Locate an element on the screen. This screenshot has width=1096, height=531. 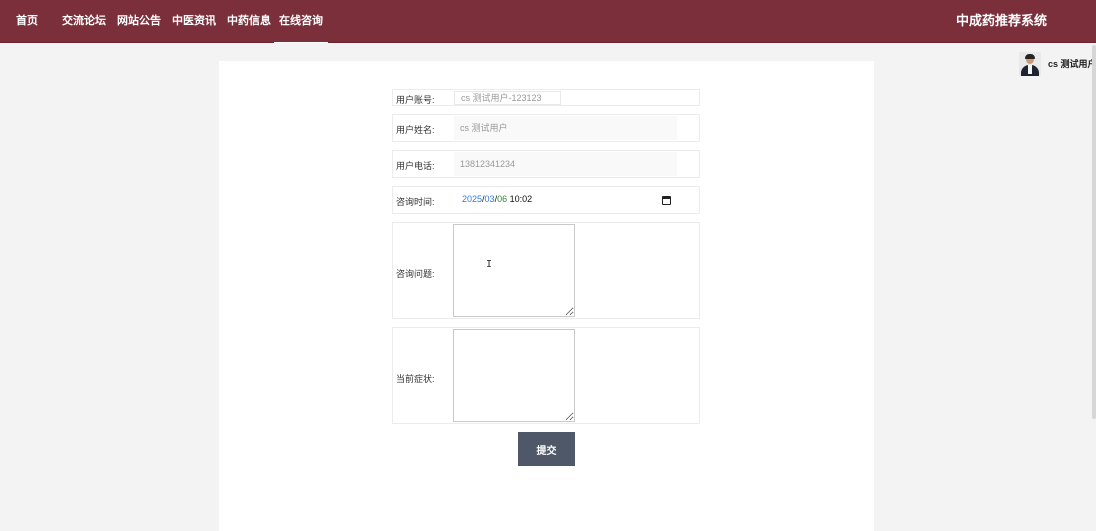
row-account: 用户账号: cs 测试用户-123123 is located at coordinates (546, 97).